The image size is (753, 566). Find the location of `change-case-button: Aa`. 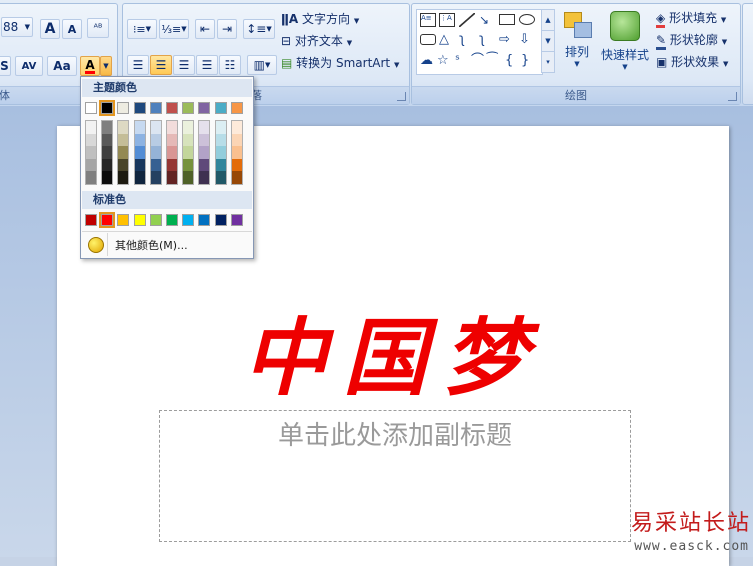

change-case-button: Aa is located at coordinates (62, 66).